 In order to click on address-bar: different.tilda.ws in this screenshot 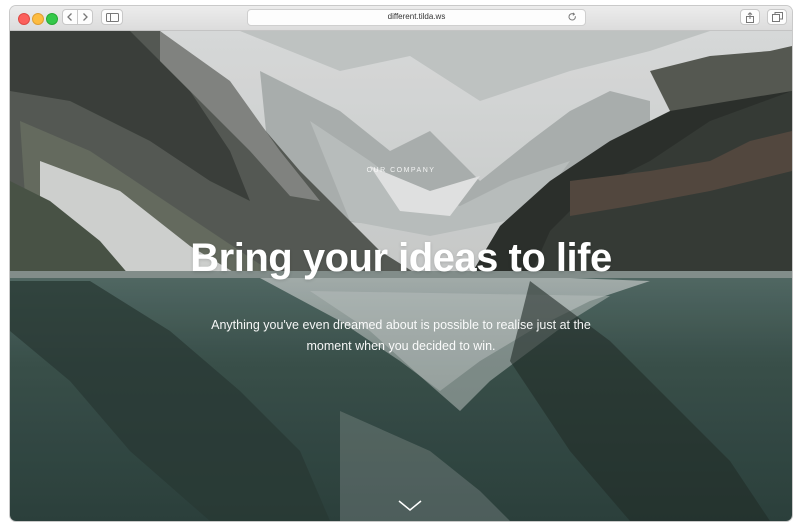, I will do `click(416, 17)`.